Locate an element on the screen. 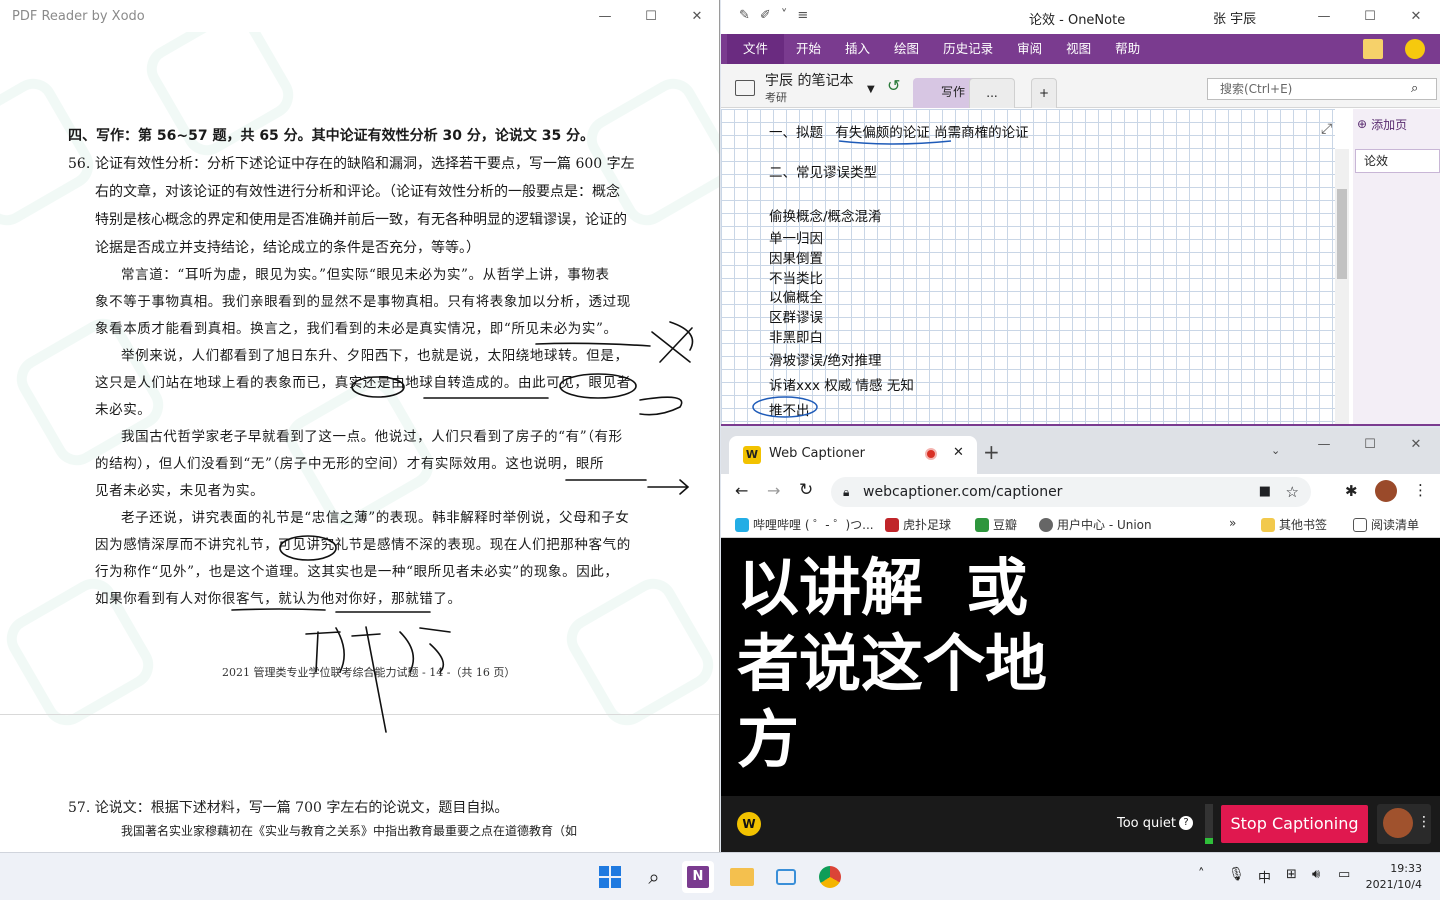 Image resolution: width=1440 pixels, height=900 pixels. add-page-button: ⊕ 添加页 is located at coordinates (1396, 122).